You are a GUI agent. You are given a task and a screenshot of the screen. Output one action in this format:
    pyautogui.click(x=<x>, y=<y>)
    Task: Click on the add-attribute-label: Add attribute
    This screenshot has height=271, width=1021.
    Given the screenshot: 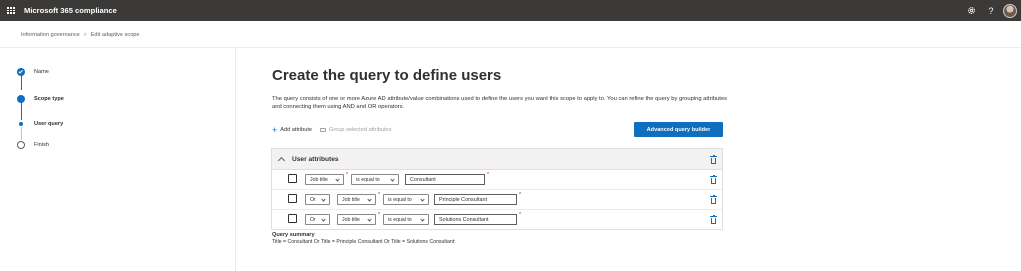 What is the action you would take?
    pyautogui.click(x=296, y=130)
    